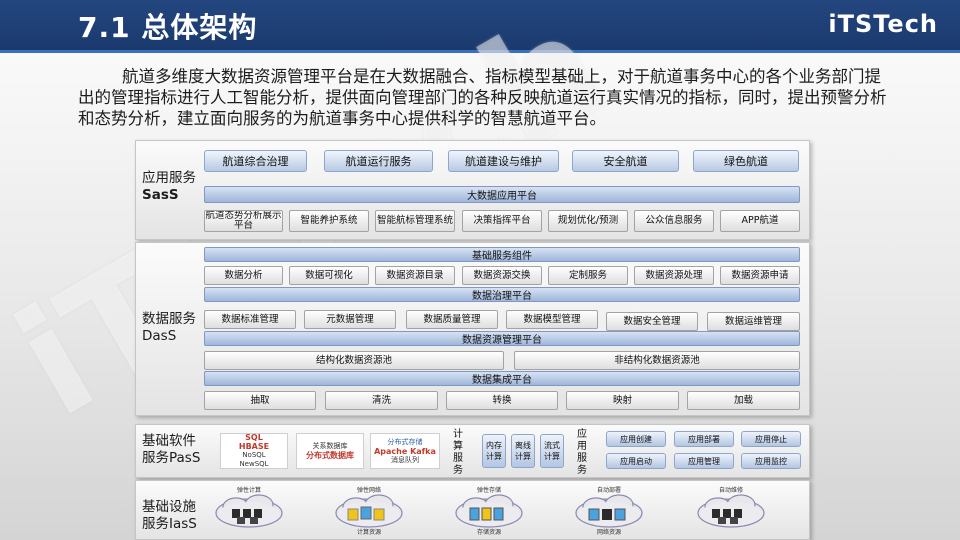 The width and height of the screenshot is (960, 540). Describe the element at coordinates (378, 161) in the screenshot. I see `saas-item: 航道运行服务` at that location.